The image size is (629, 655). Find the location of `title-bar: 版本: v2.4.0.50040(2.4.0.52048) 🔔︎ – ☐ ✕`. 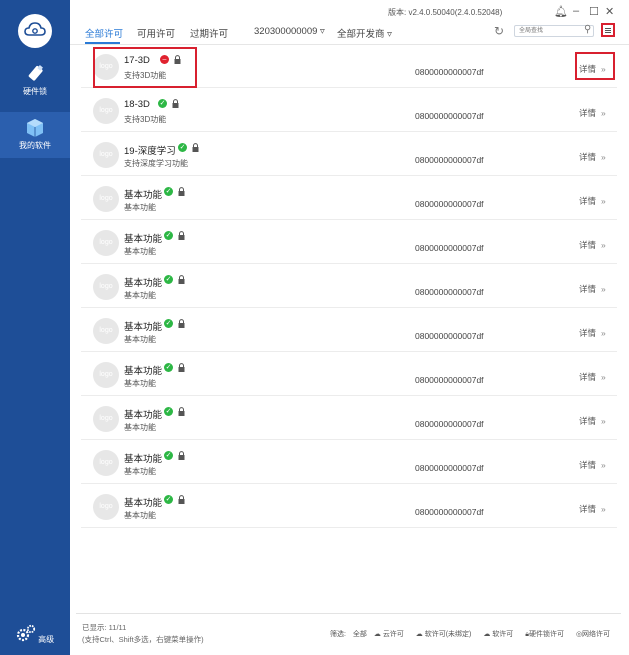

title-bar: 版本: v2.4.0.50040(2.4.0.52048) 🔔︎ – ☐ ✕ is located at coordinates (349, 10).